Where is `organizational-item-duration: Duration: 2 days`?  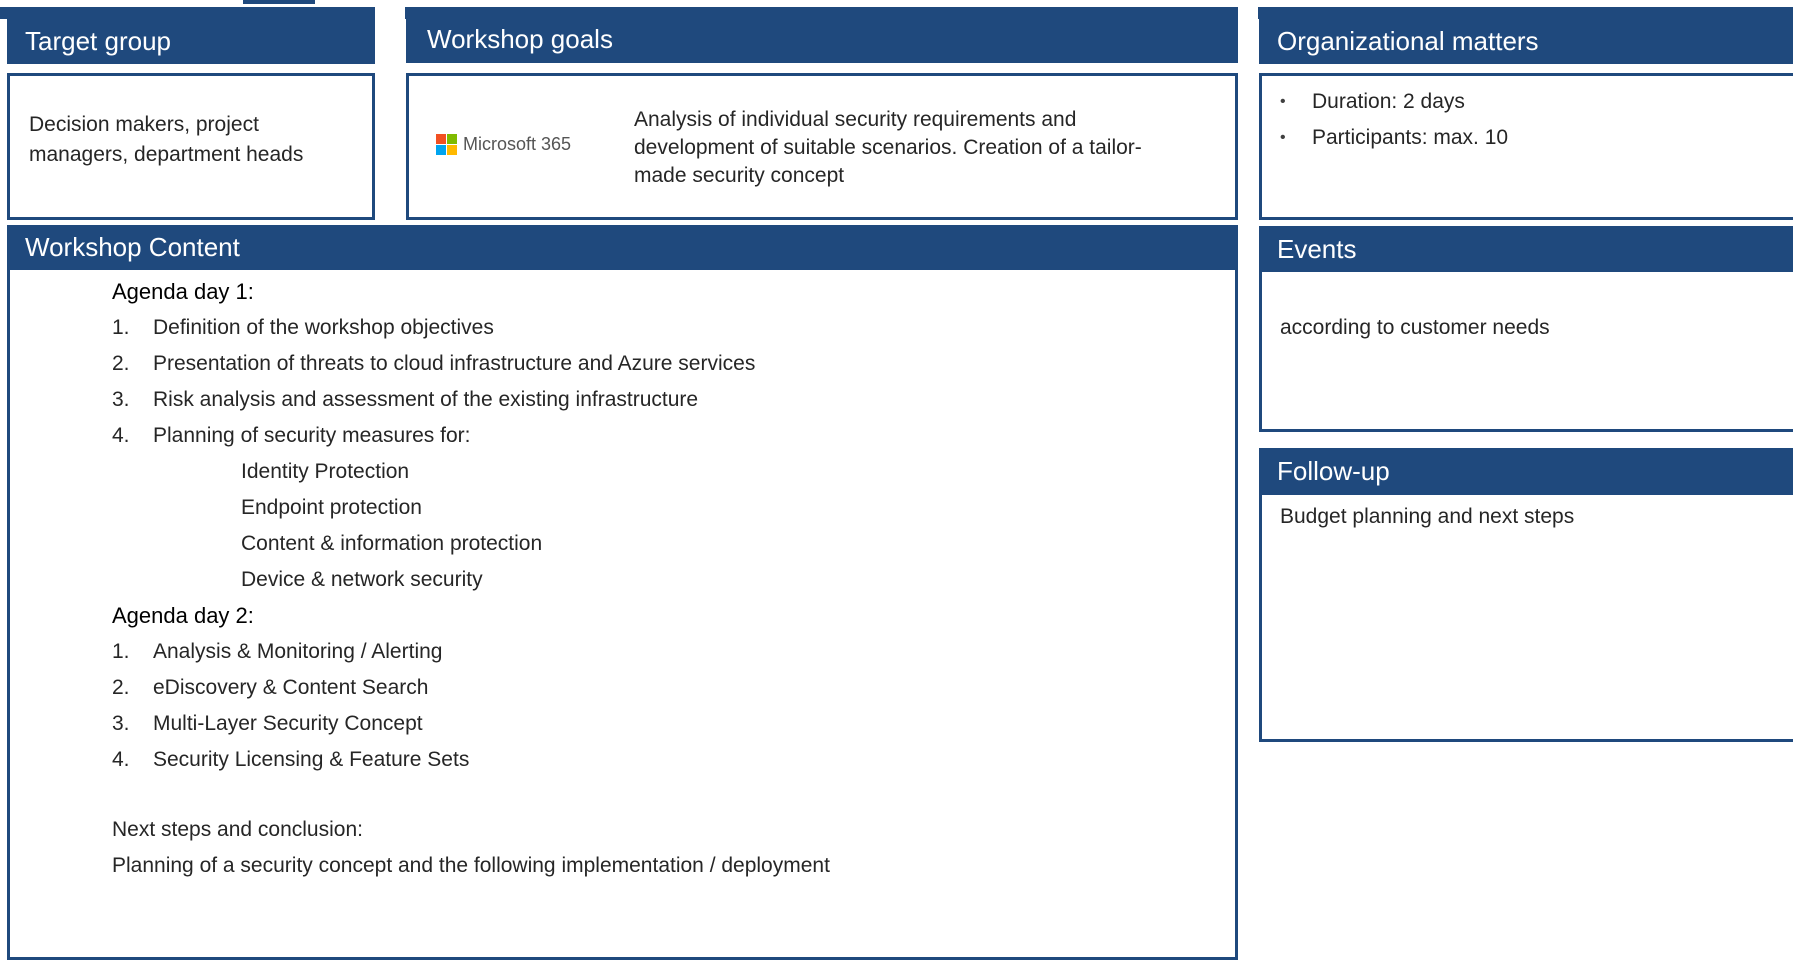 organizational-item-duration: Duration: 2 days is located at coordinates (1527, 102).